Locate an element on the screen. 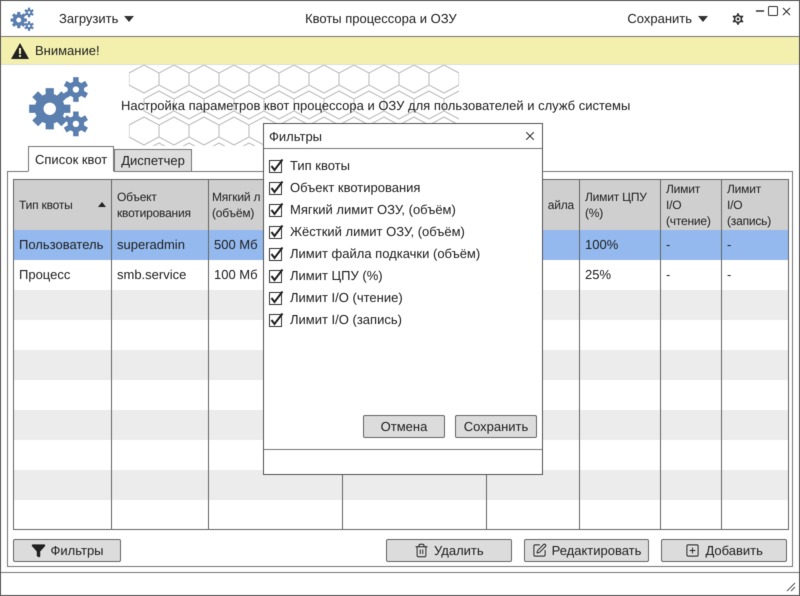  load-menu: Загрузить is located at coordinates (96, 18).